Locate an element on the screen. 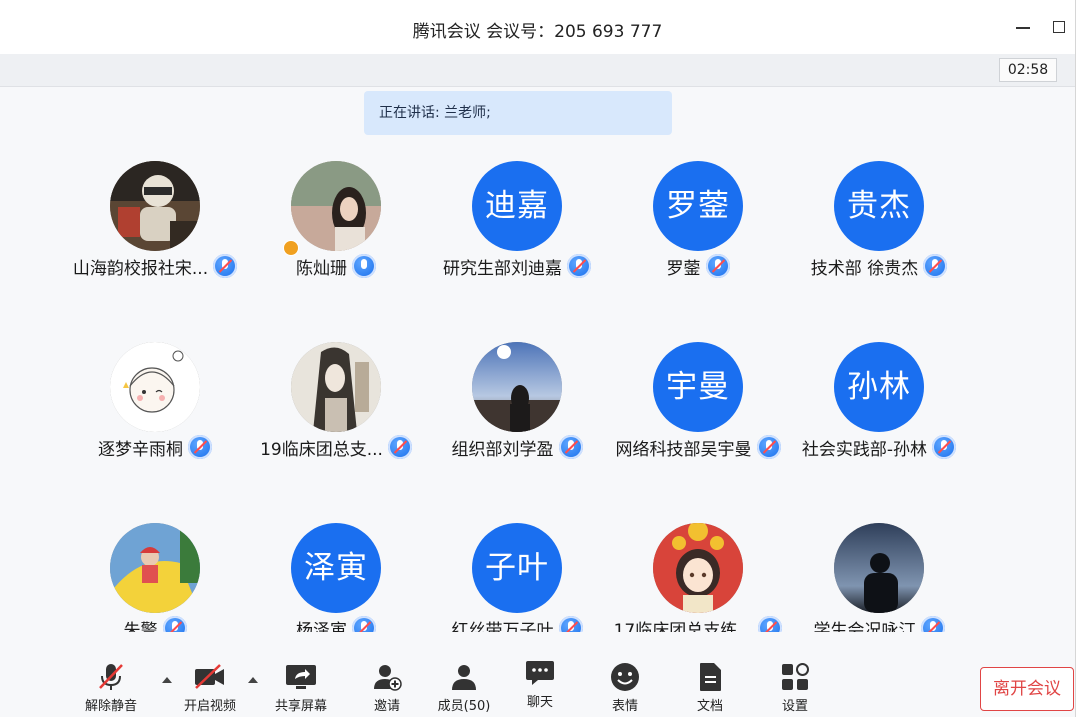  participant-name: 陈灿珊 is located at coordinates (321, 268).